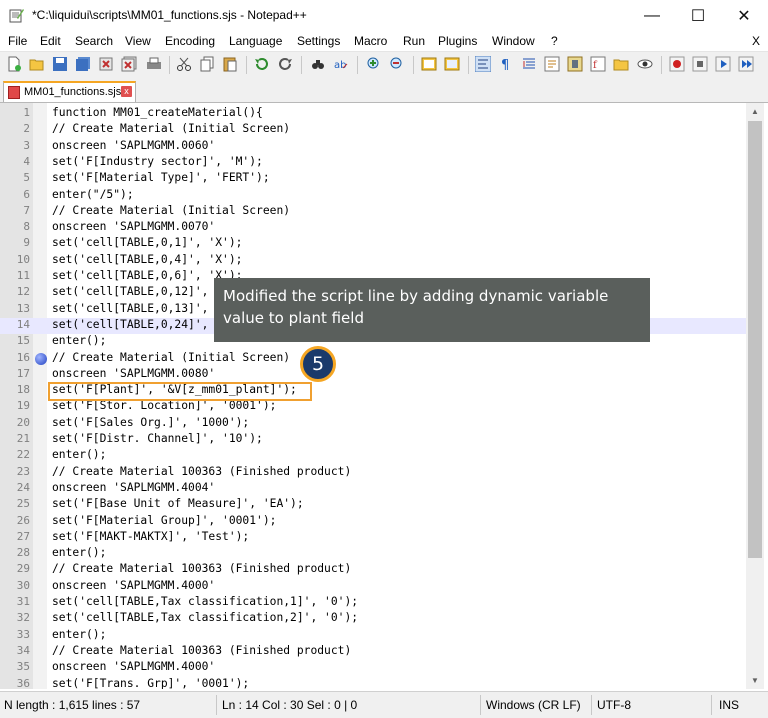  What do you see at coordinates (26, 129) in the screenshot?
I see `line-number: 2` at bounding box center [26, 129].